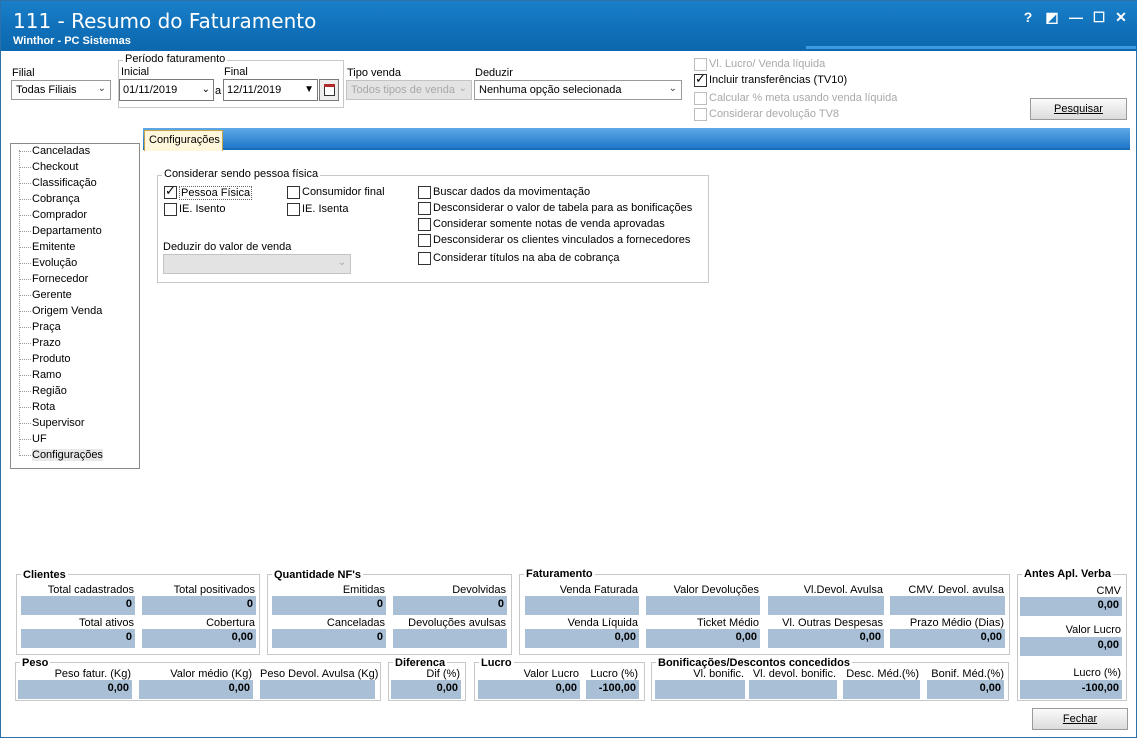 Image resolution: width=1137 pixels, height=738 pixels. Describe the element at coordinates (550, 90) in the screenshot. I see `deduzir-value: Nenhuma opção selecionada` at that location.